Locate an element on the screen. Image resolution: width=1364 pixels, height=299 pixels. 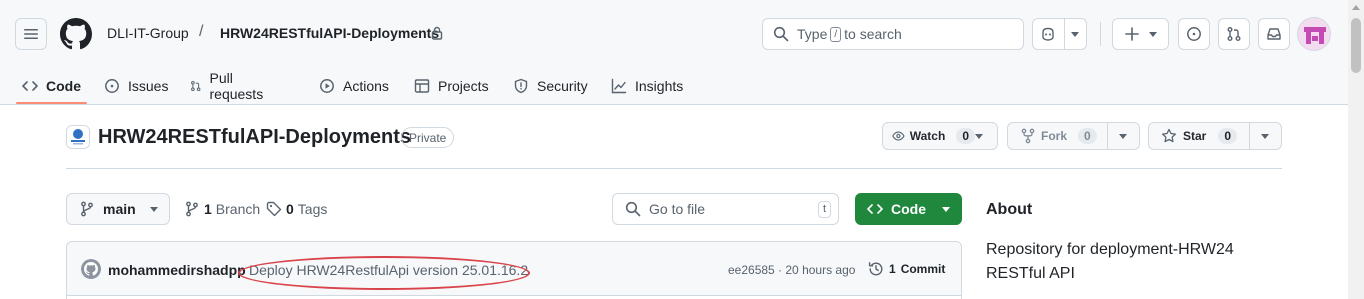
header-divider is located at coordinates (1100, 34).